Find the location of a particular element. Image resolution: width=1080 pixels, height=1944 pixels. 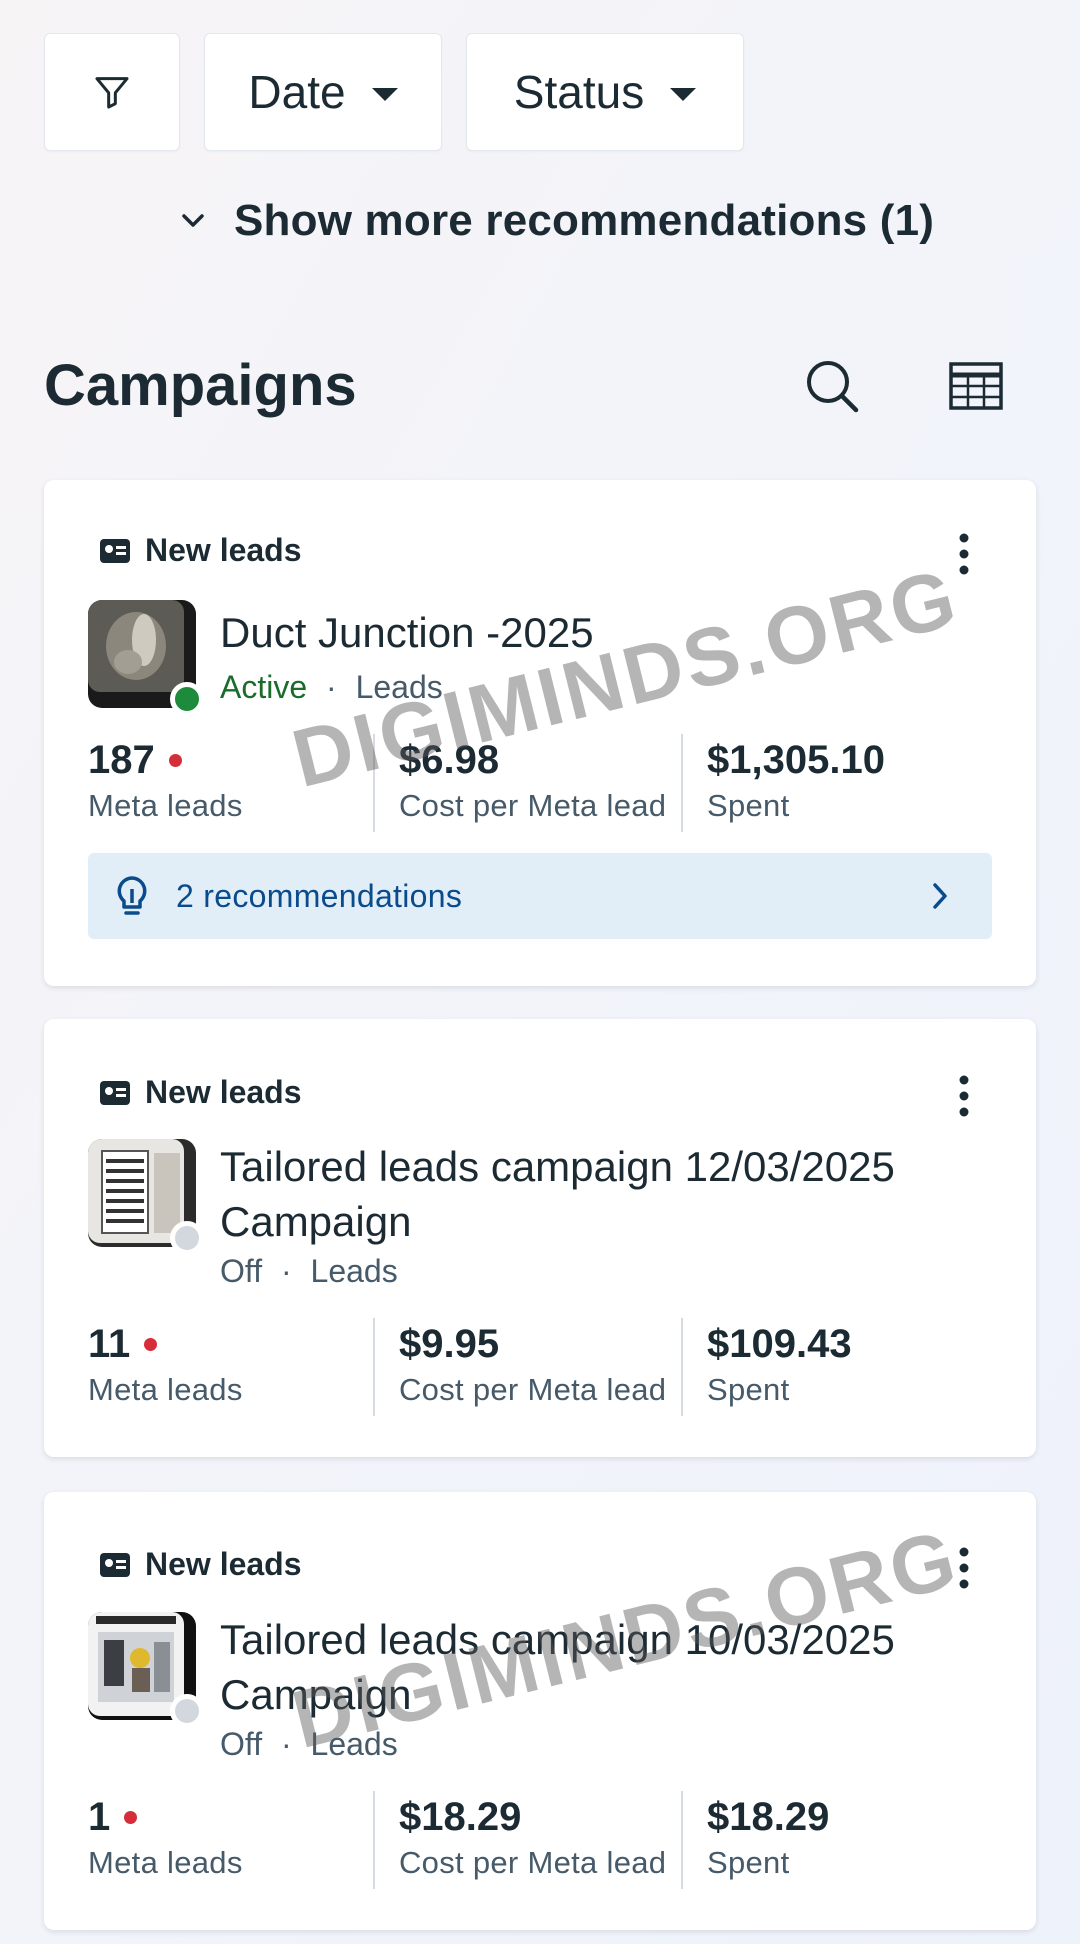

status-filter-dropdown: Status is located at coordinates (605, 92).